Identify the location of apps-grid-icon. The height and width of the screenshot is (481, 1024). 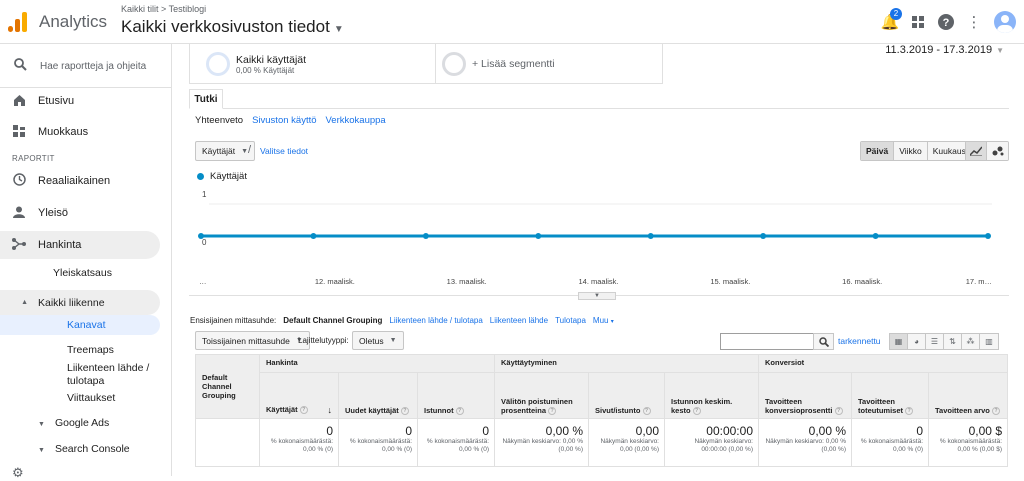
(918, 22).